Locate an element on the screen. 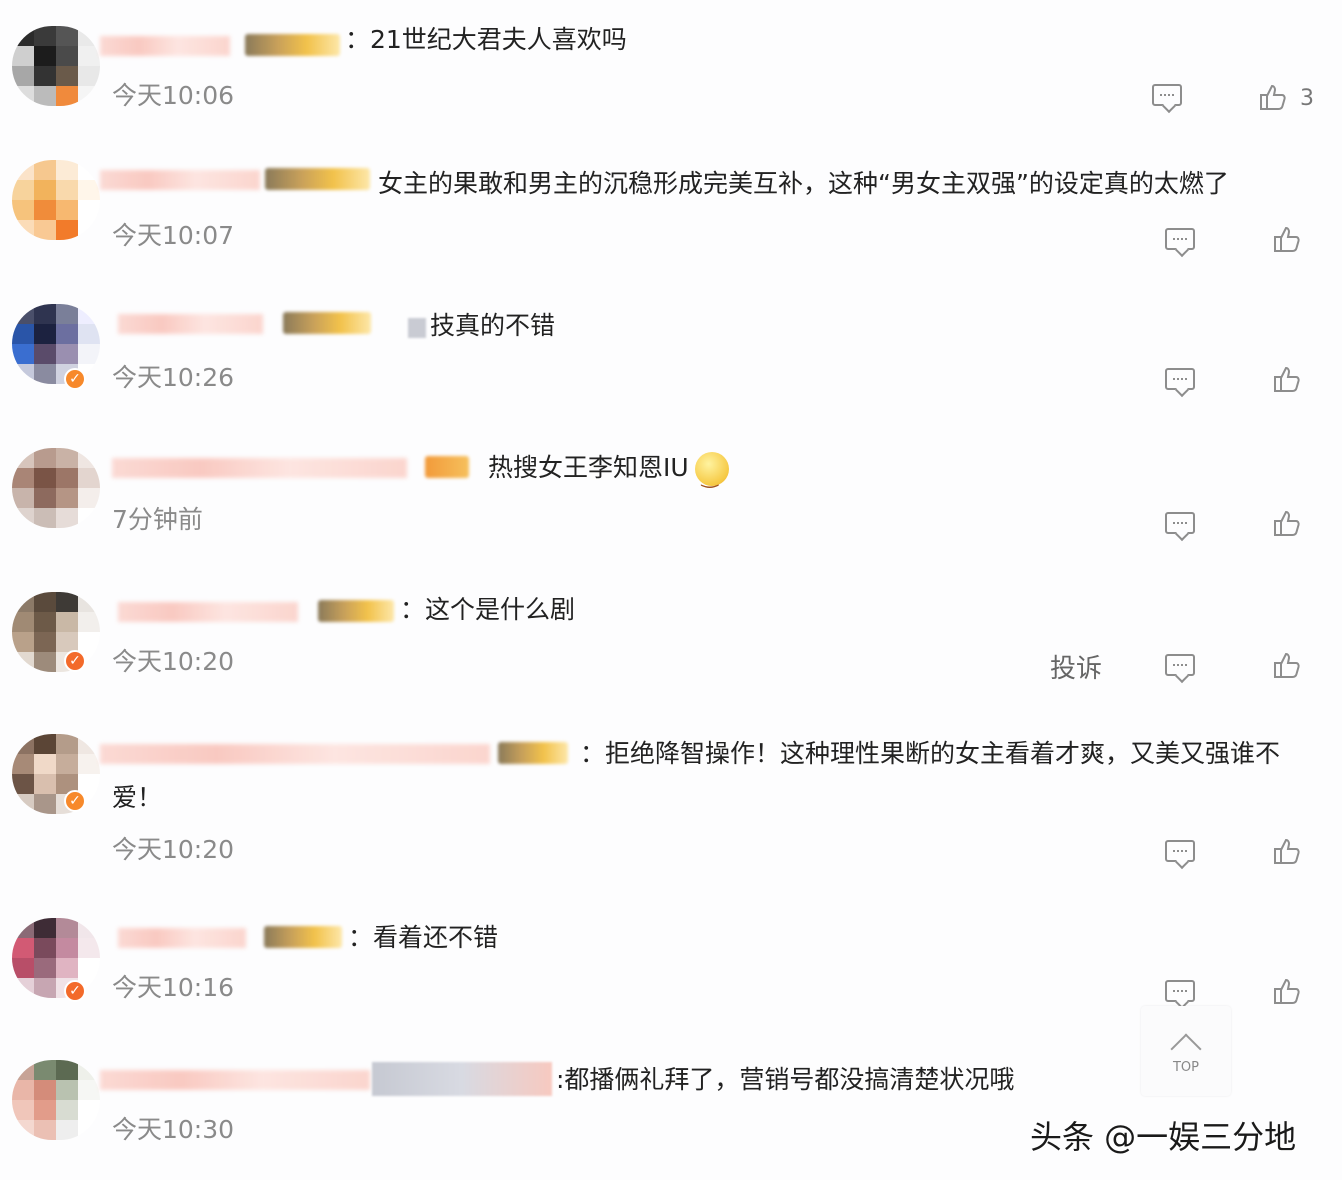 The width and height of the screenshot is (1342, 1180). comment-text: 女主的果敢和男主的沉稳形成完美互补，这种“男女主双强”的设定真的太燃了 is located at coordinates (803, 183).